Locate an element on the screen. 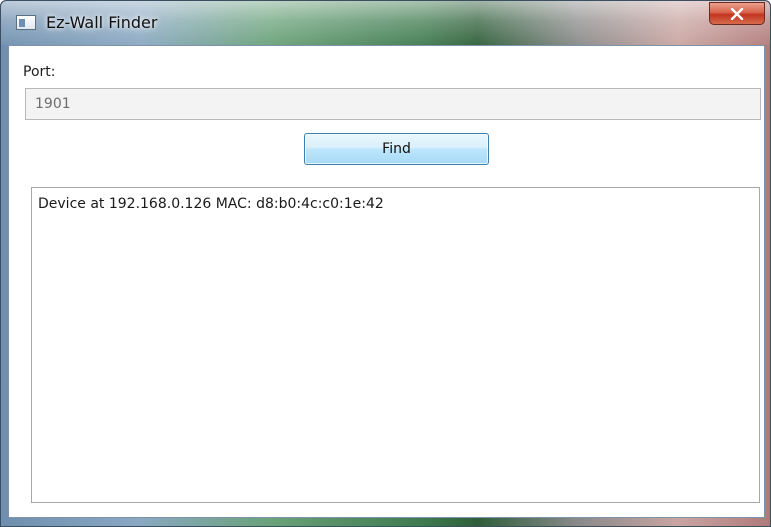  find-button: Find is located at coordinates (396, 149).